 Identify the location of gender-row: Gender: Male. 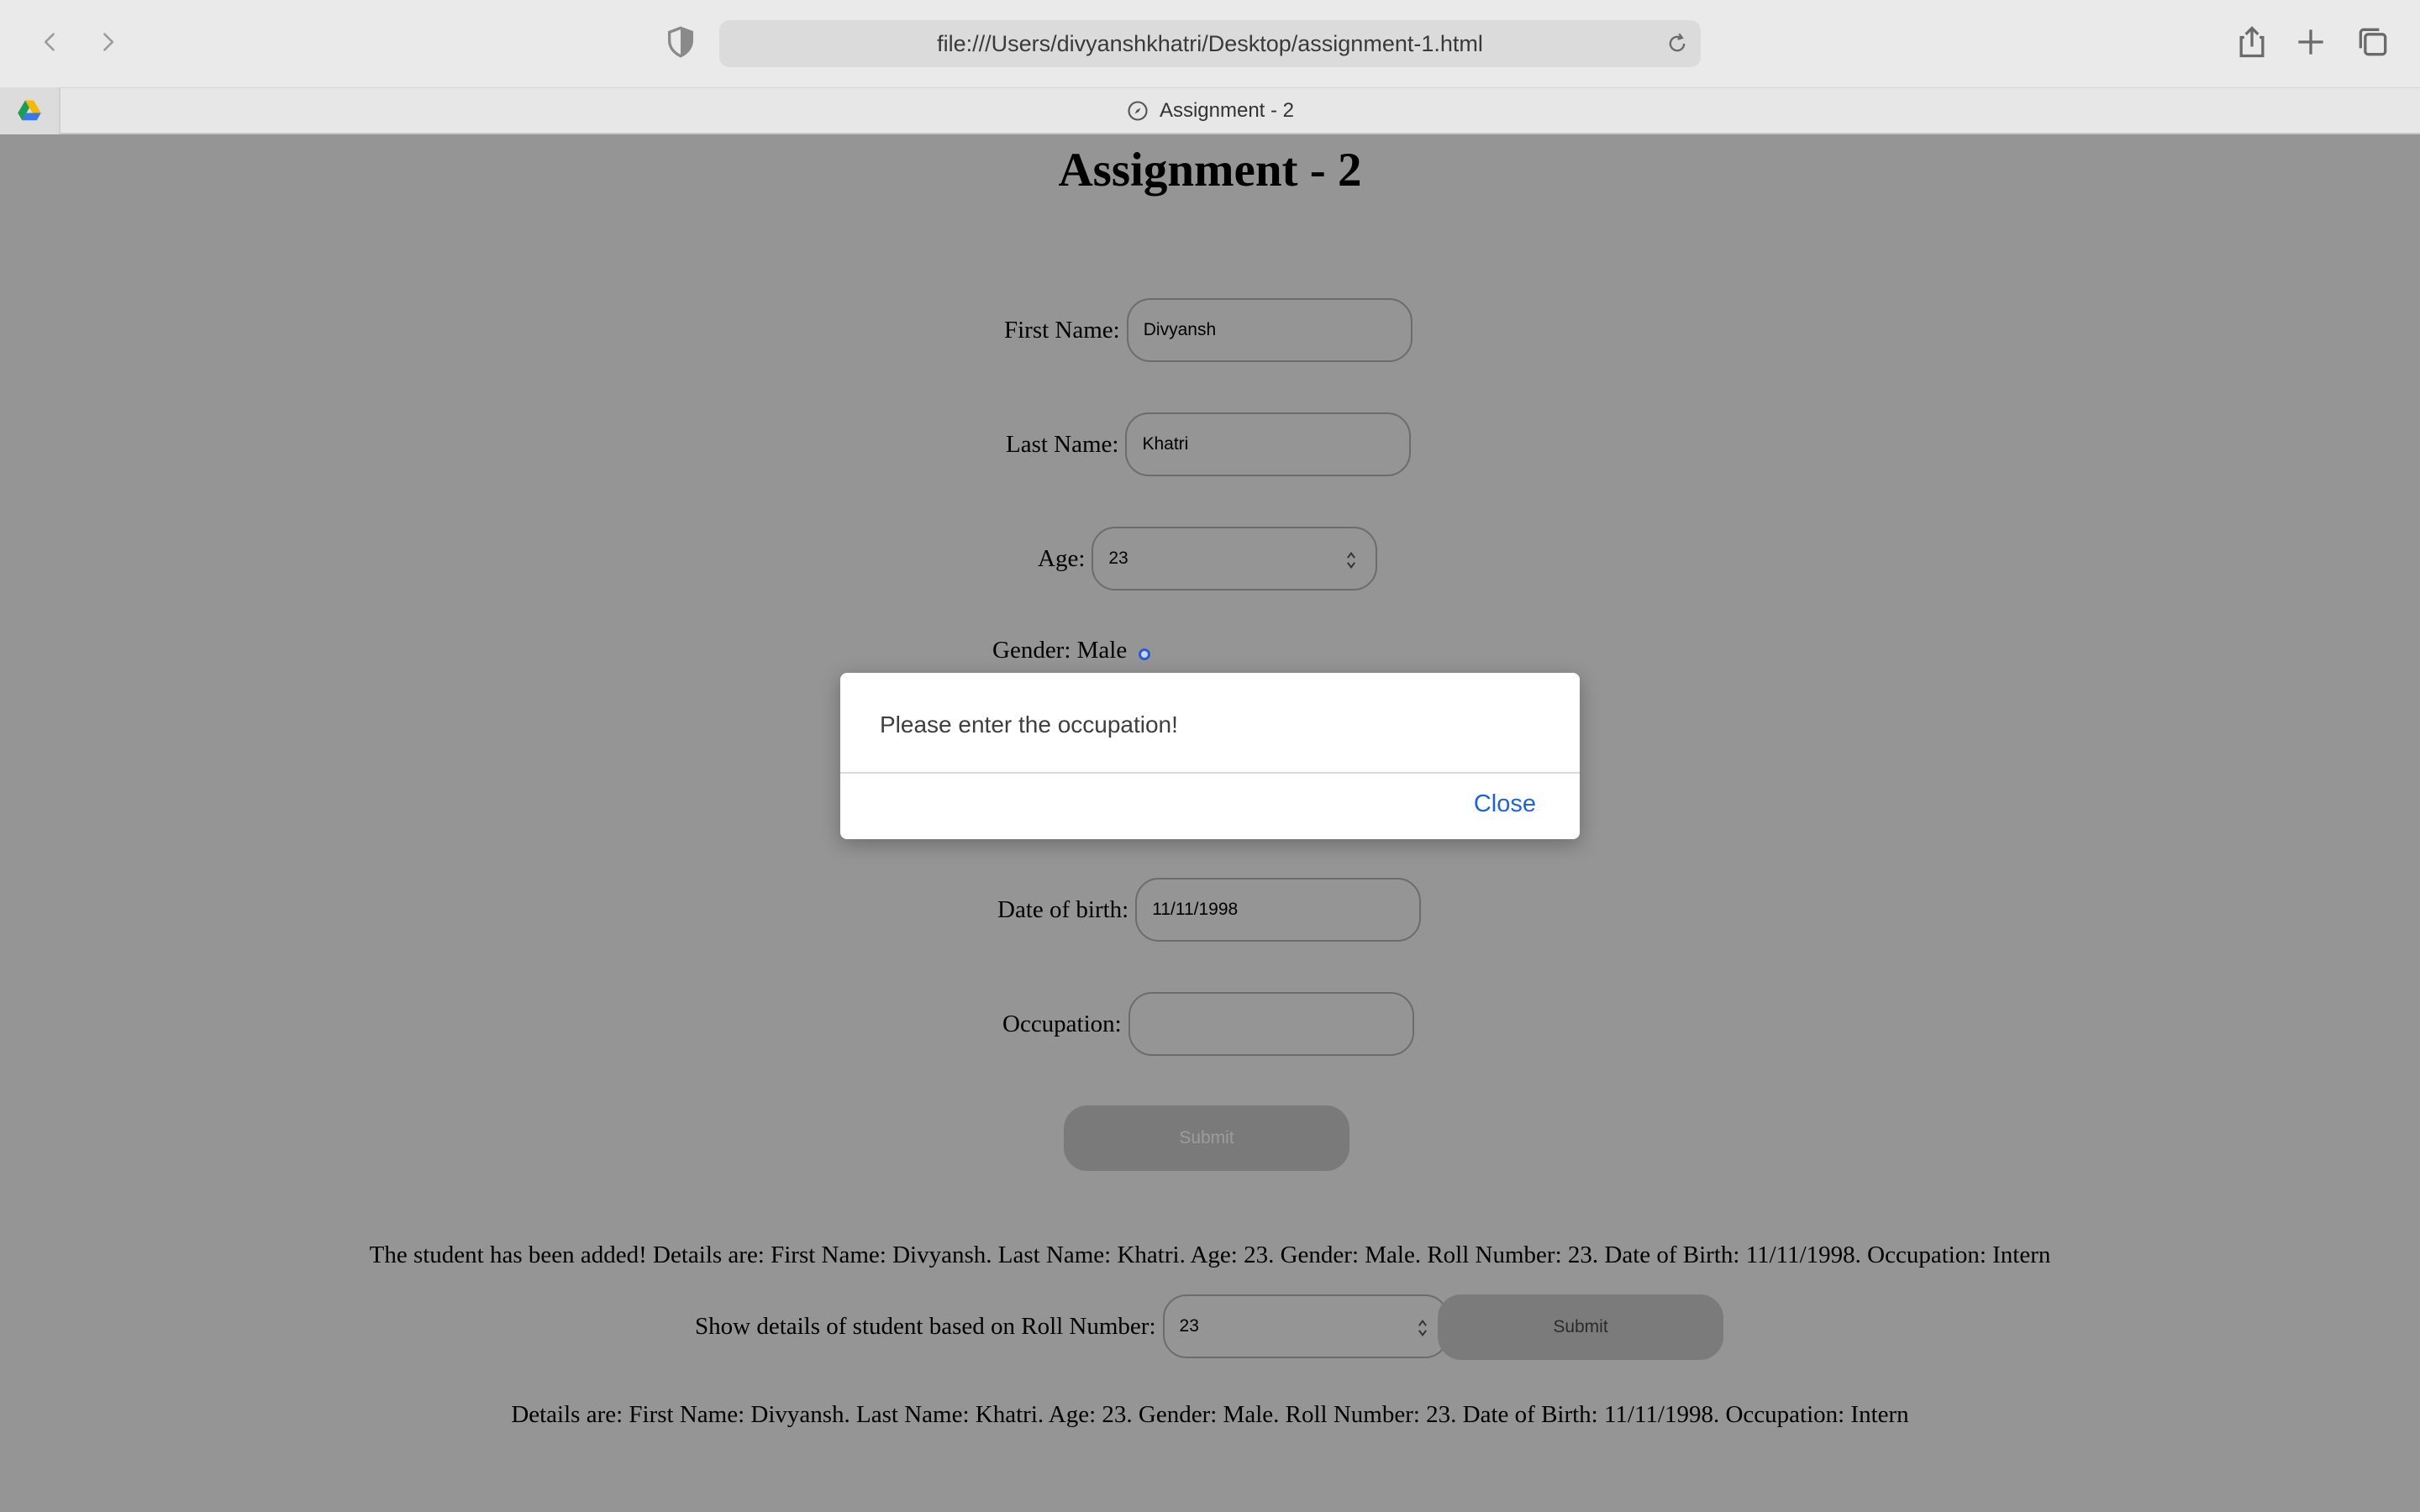
(1072, 650).